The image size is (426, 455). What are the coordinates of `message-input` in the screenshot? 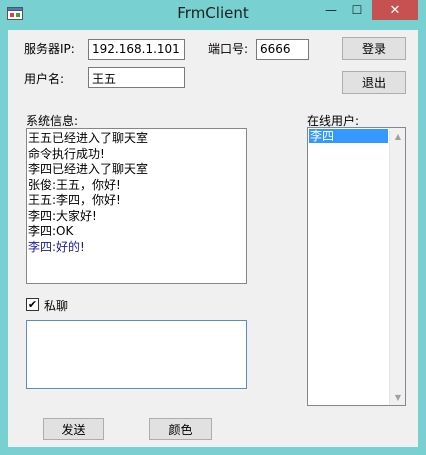 It's located at (136, 354).